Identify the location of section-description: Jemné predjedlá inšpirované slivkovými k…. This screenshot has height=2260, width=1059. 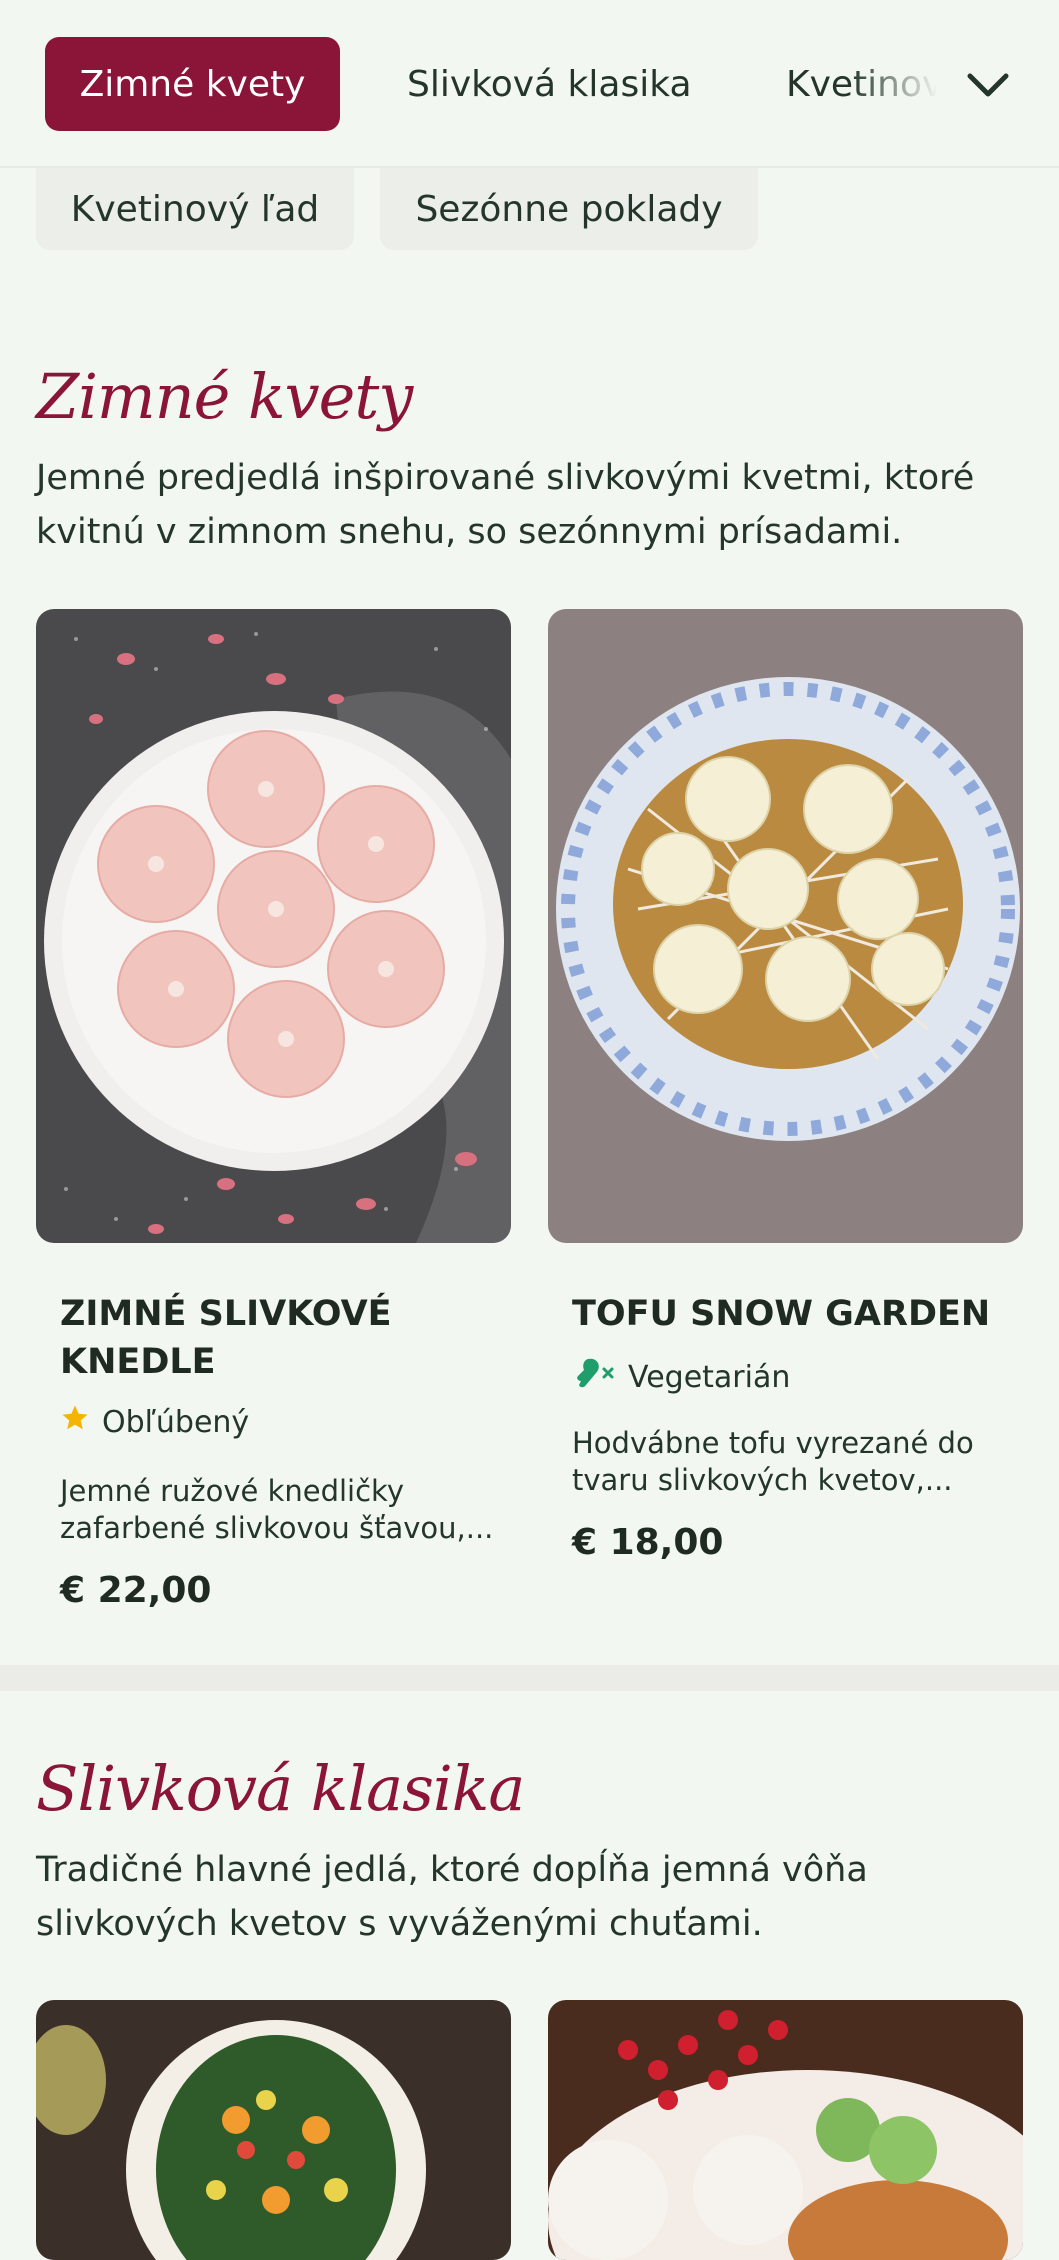
(505, 505).